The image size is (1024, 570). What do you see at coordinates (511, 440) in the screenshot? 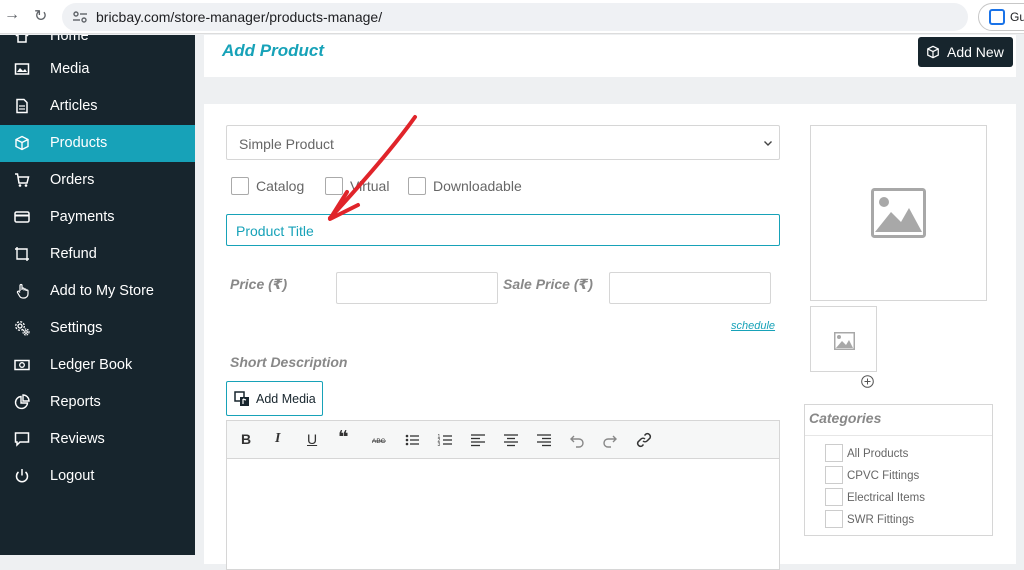
I see `align-center-icon` at bounding box center [511, 440].